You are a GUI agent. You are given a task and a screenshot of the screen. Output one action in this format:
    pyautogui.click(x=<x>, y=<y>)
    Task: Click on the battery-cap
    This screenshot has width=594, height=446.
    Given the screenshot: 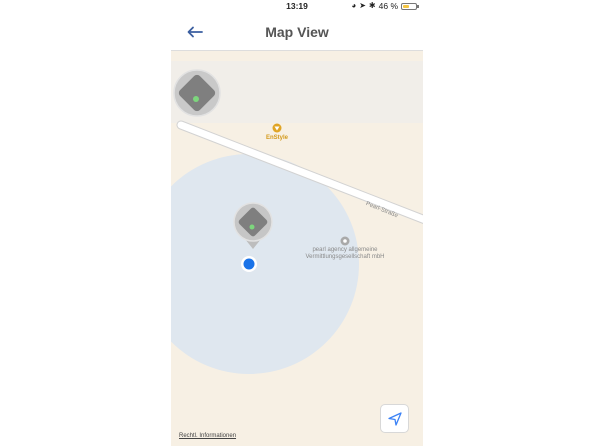 What is the action you would take?
    pyautogui.click(x=418, y=6)
    